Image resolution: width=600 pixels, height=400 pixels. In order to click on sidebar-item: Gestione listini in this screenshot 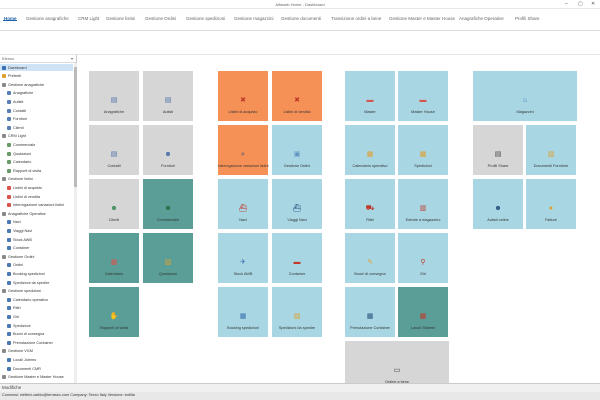, I will do `click(36, 179)`.